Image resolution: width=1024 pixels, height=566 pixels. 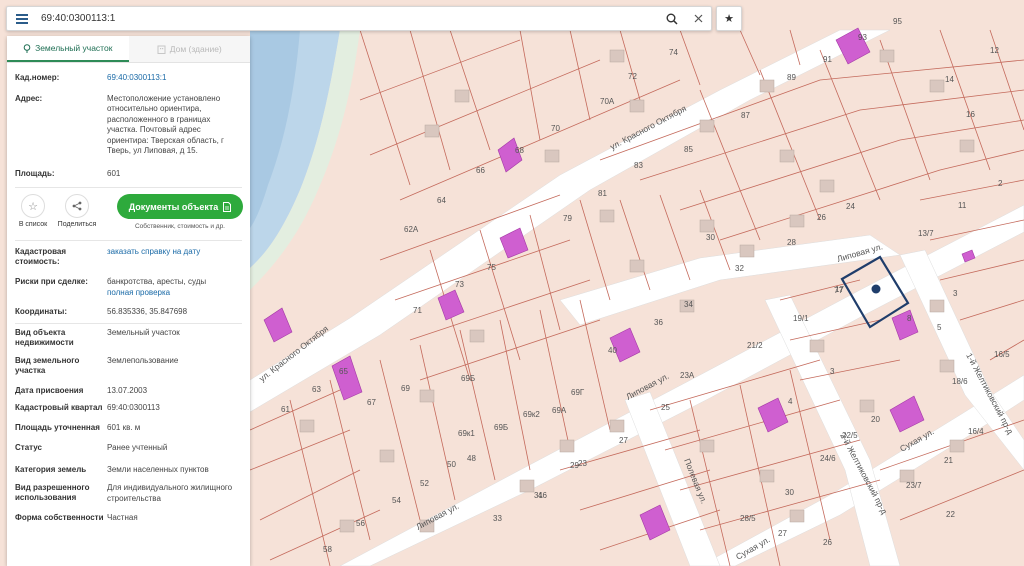 I want to click on clear-button, so click(x=698, y=18).